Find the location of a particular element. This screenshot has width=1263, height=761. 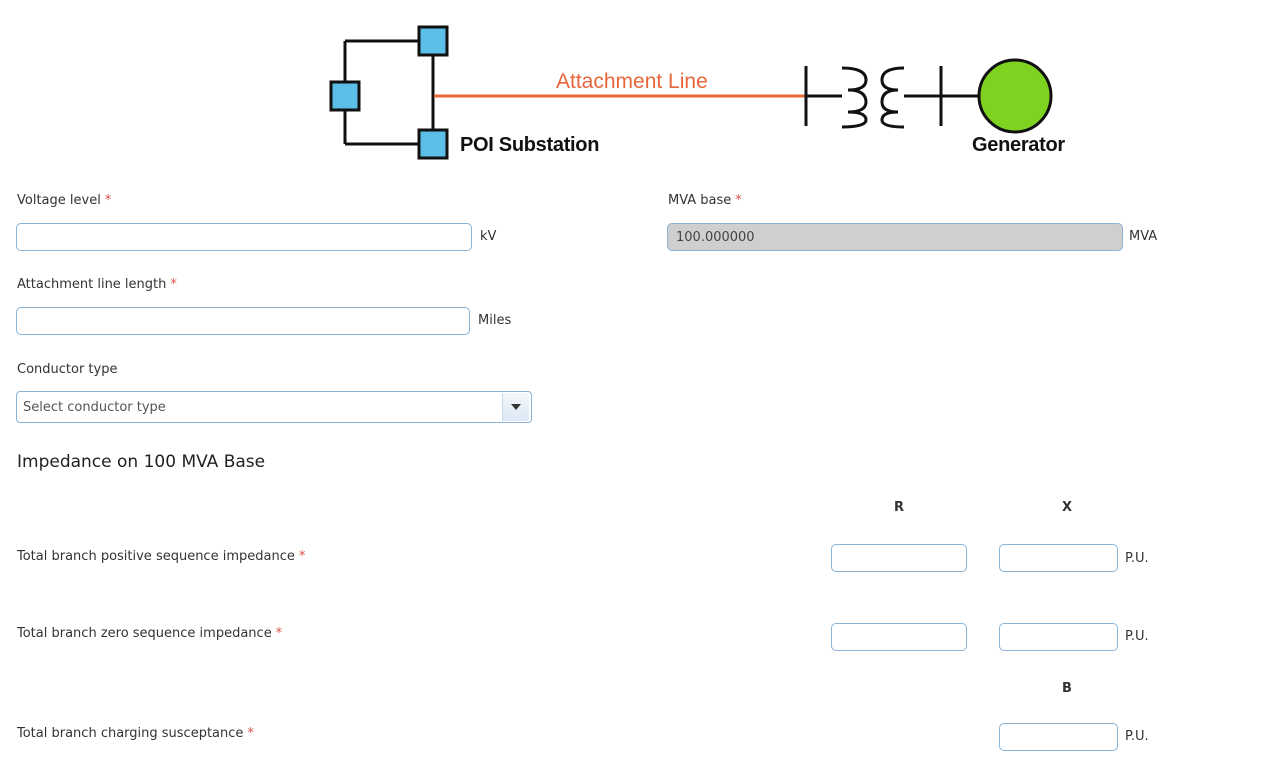

conductor-type-select: Select conductor type is located at coordinates (274, 407).